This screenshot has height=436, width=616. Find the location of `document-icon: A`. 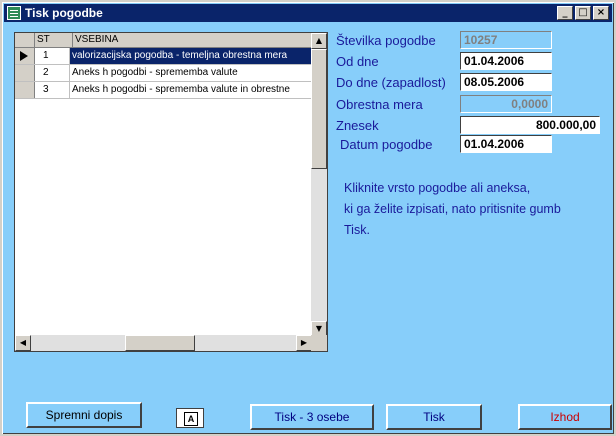

document-icon: A is located at coordinates (190, 418).